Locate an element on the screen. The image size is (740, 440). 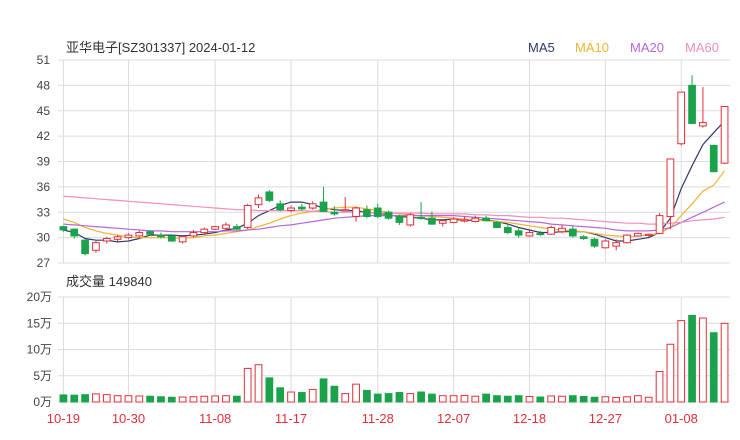
volume-label: 成交量 149840 is located at coordinates (109, 281).